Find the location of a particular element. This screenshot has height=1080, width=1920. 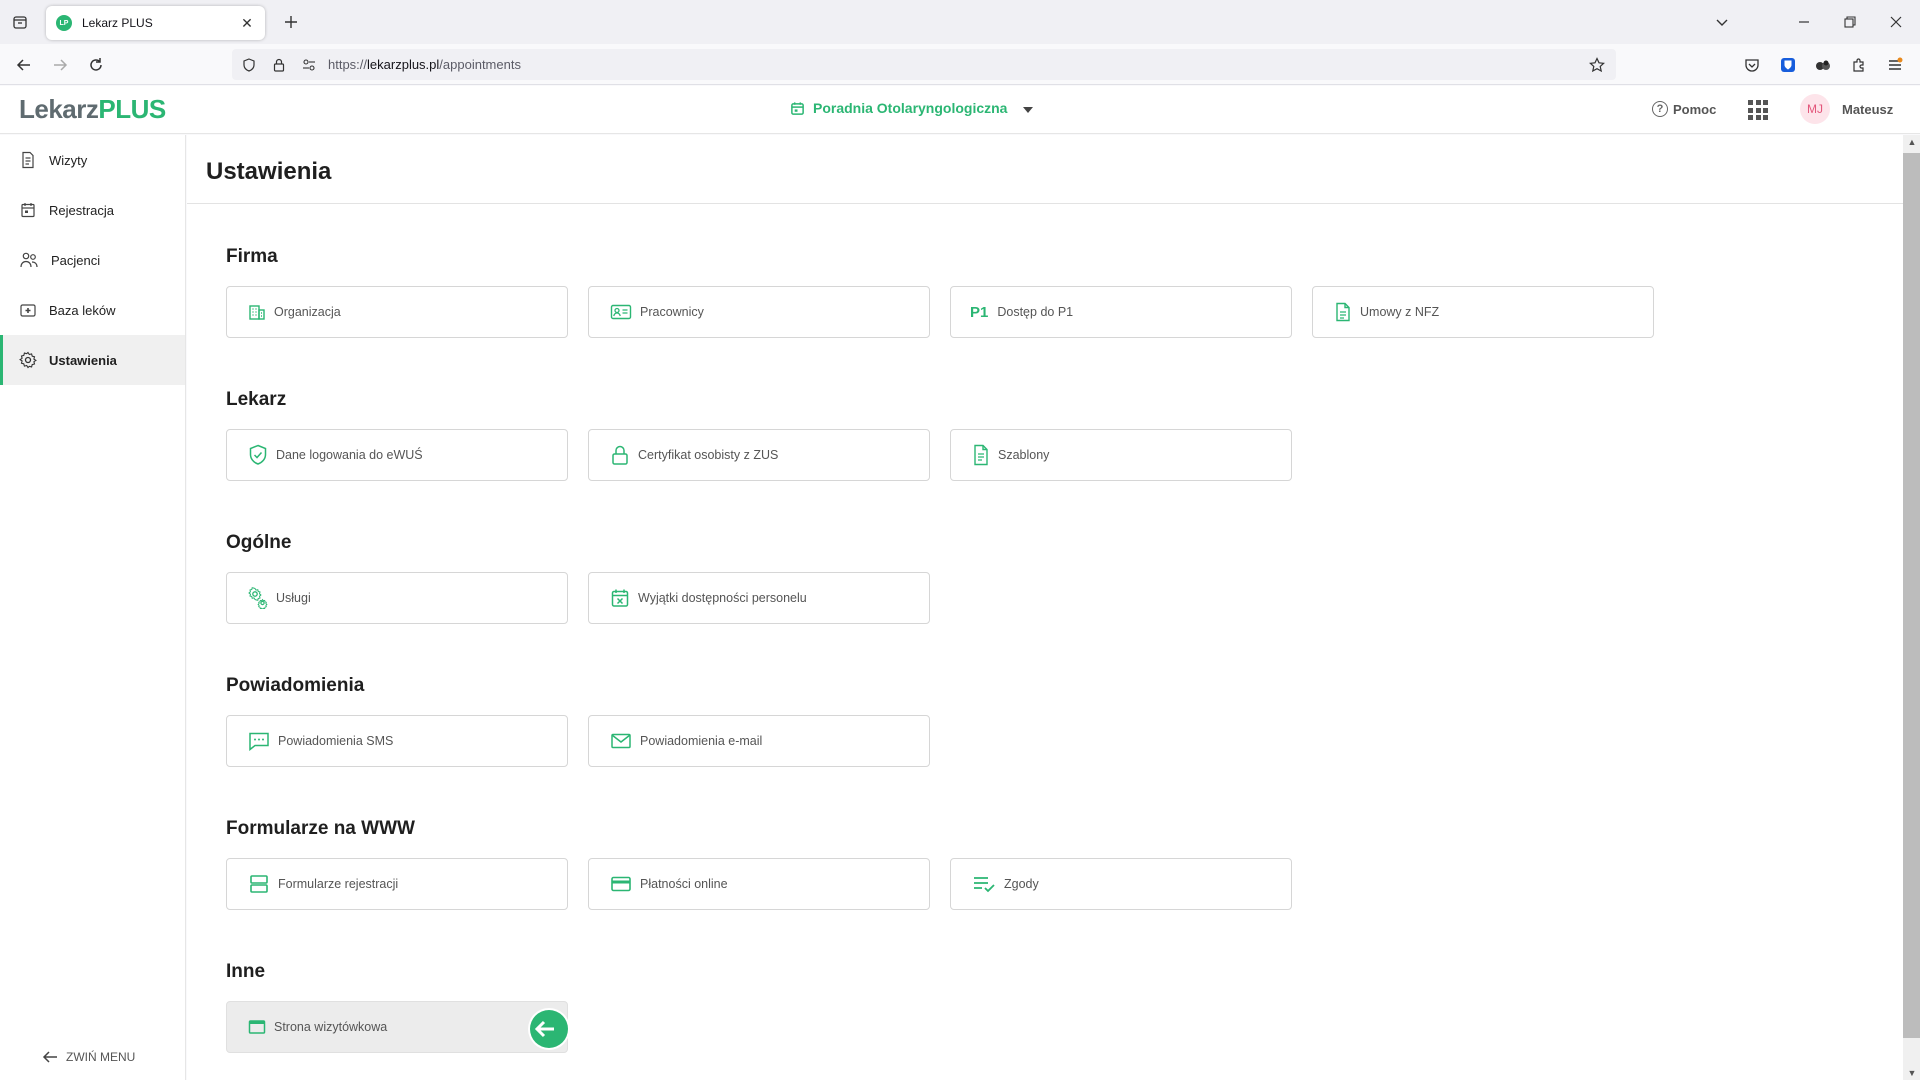

people-icon is located at coordinates (29, 260).